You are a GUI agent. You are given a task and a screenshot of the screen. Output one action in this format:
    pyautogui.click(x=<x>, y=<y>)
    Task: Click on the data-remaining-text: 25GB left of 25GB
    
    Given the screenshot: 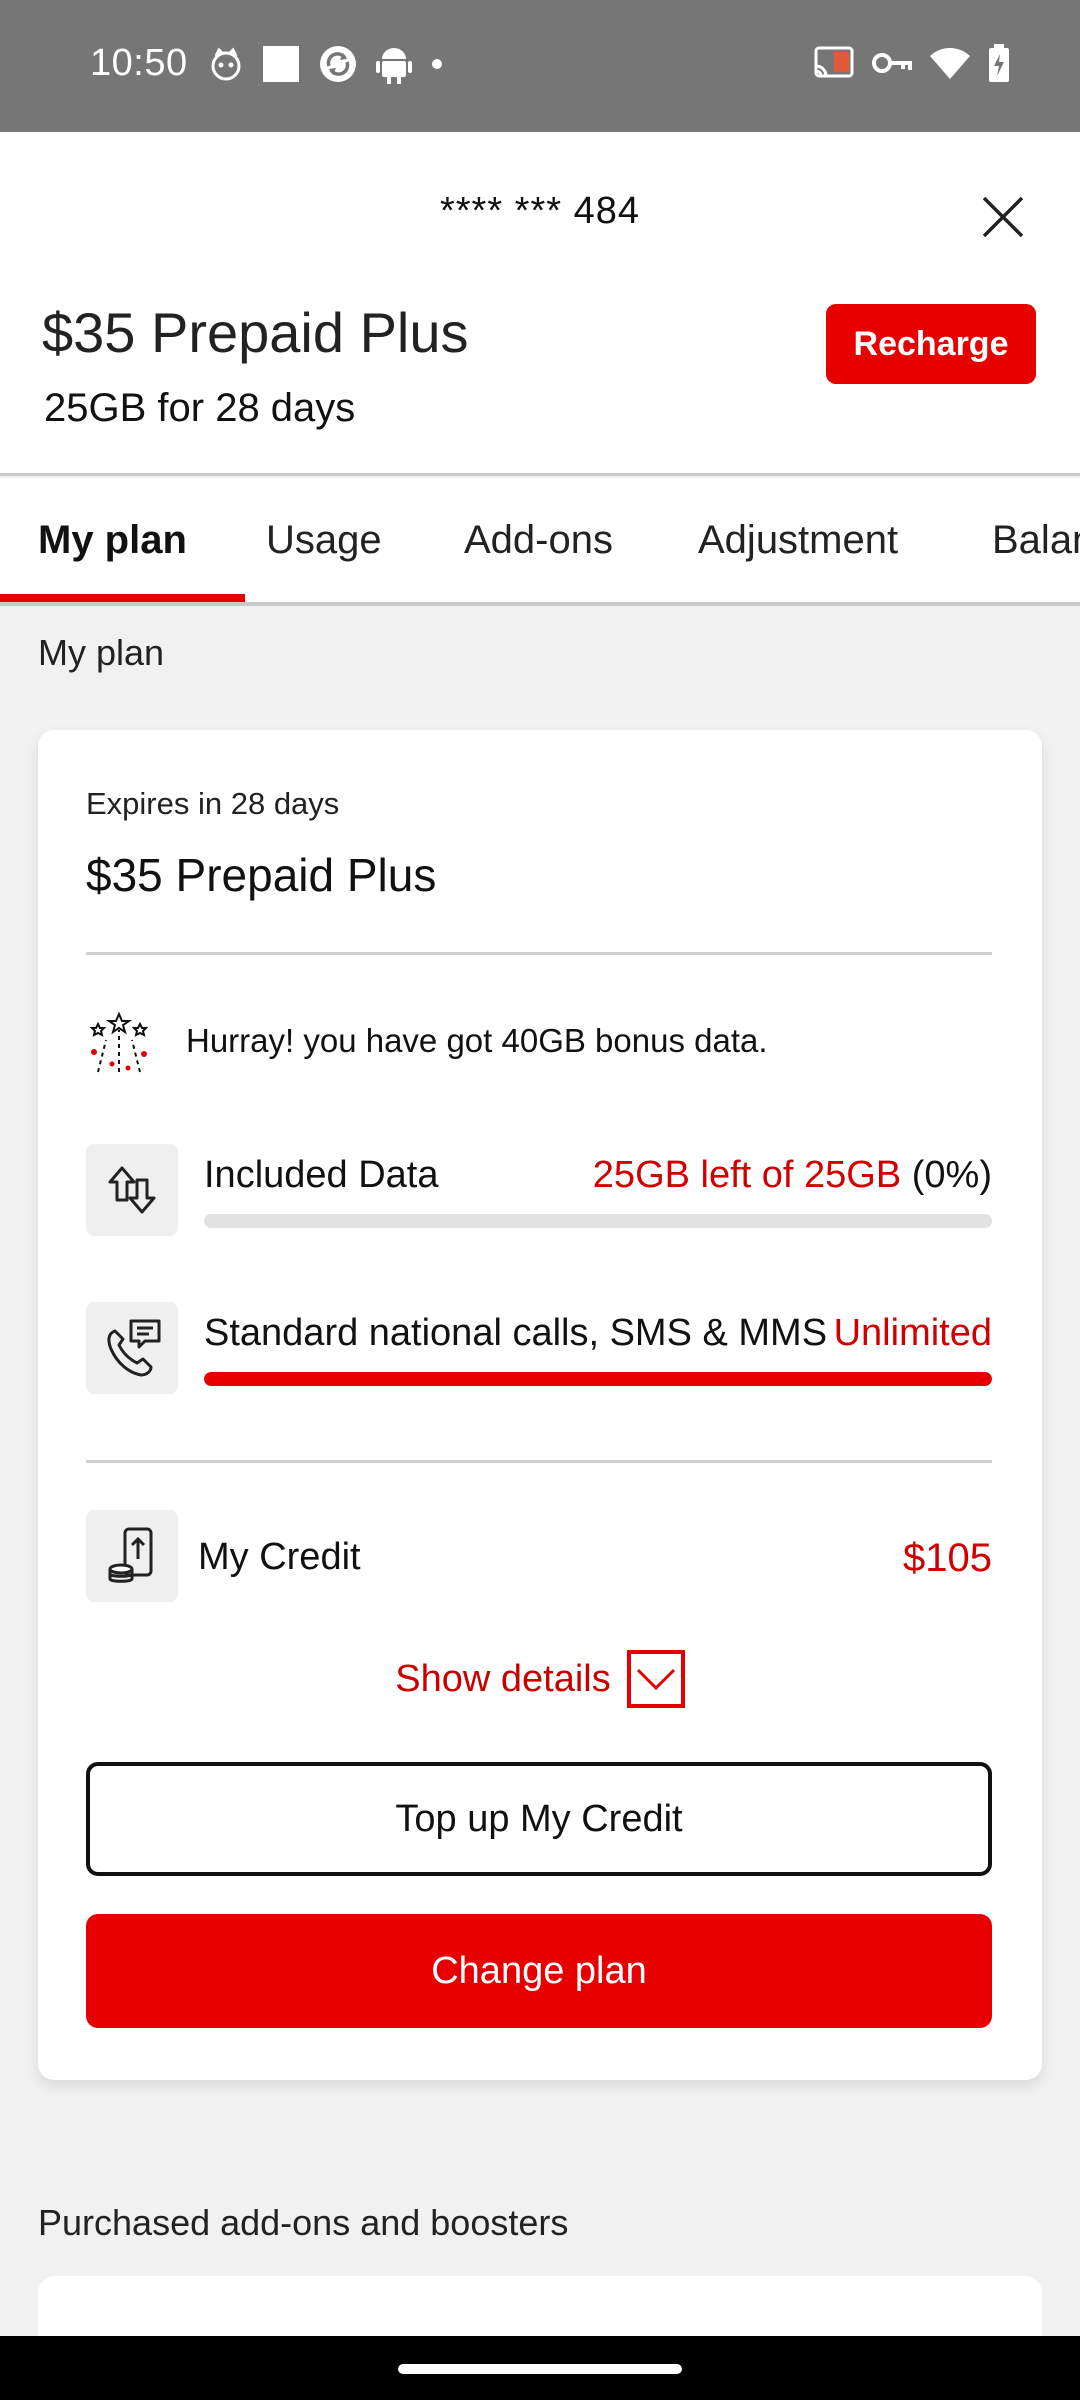 What is the action you would take?
    pyautogui.click(x=747, y=1175)
    